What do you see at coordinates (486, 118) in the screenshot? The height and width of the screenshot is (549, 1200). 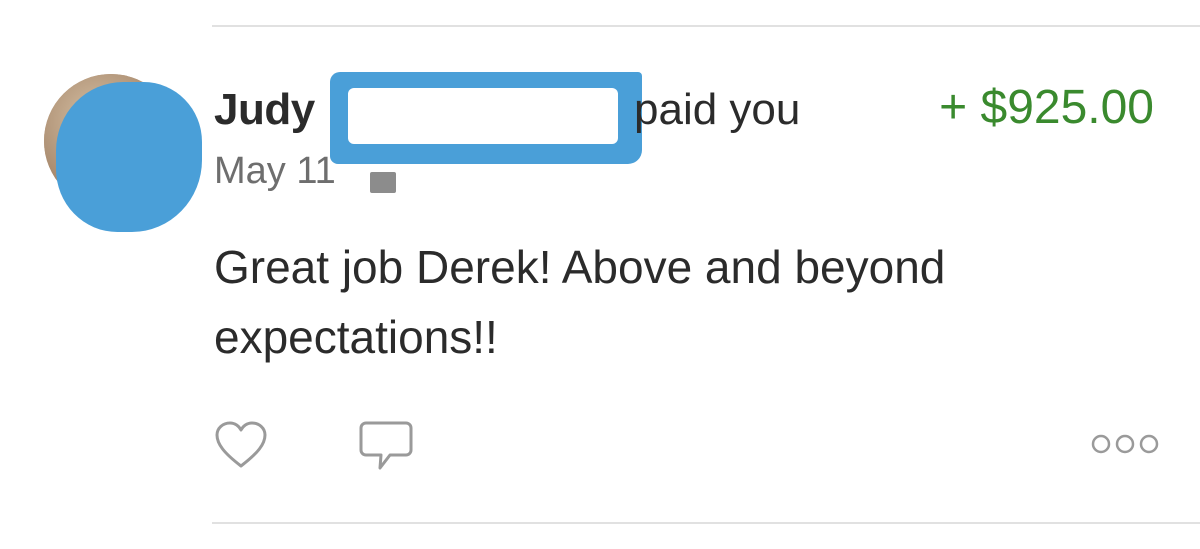 I see `name-redaction` at bounding box center [486, 118].